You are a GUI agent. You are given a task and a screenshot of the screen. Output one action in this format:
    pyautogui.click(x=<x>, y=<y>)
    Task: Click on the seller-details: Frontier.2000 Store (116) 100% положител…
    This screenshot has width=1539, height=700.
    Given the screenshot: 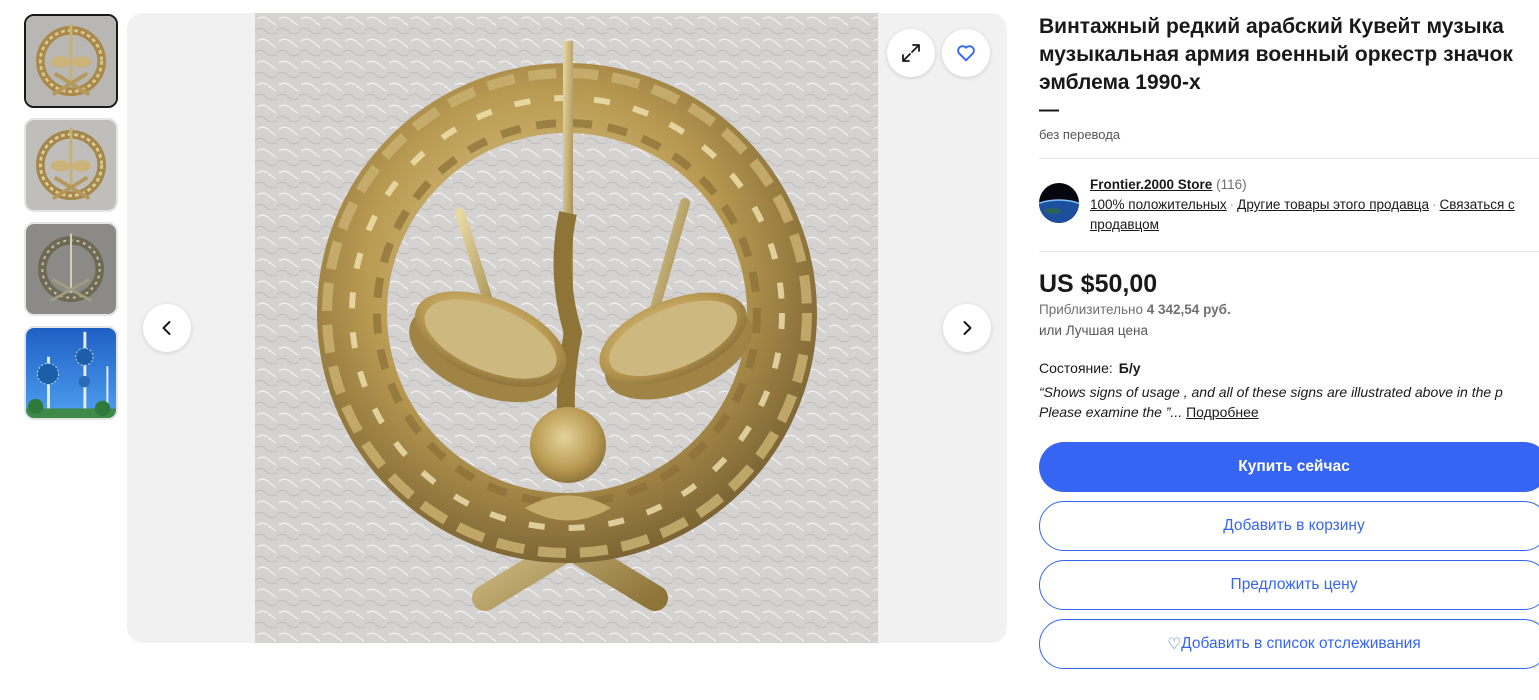 What is the action you would take?
    pyautogui.click(x=1314, y=205)
    